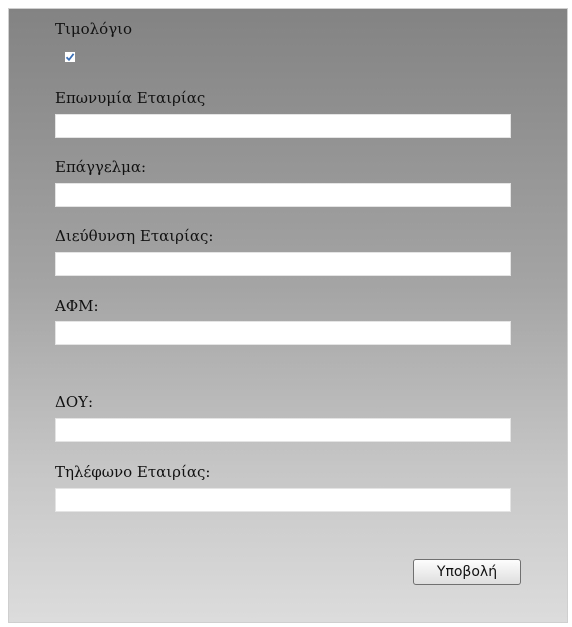 This screenshot has height=627, width=572. What do you see at coordinates (94, 29) in the screenshot?
I see `invoice-label: Τιμολόγιο` at bounding box center [94, 29].